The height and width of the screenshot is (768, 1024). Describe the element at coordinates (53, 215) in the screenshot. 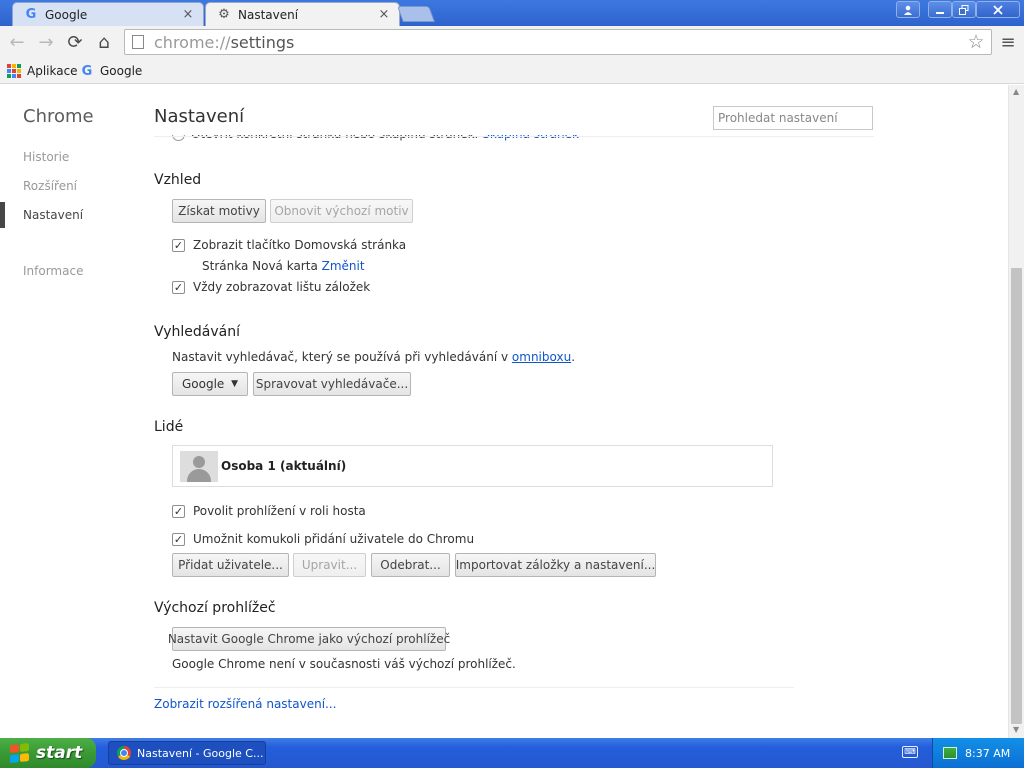

I see `sidebar-item-settings: Nastavení` at that location.